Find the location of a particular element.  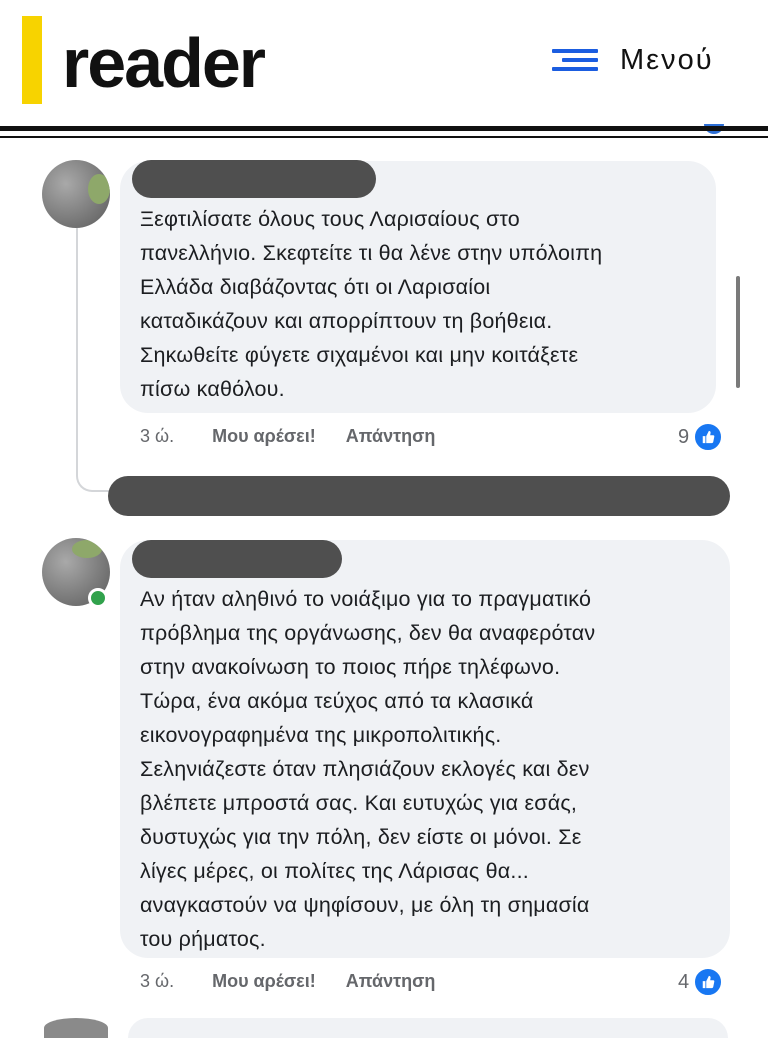

hamburger-menu-icon is located at coordinates (575, 60).